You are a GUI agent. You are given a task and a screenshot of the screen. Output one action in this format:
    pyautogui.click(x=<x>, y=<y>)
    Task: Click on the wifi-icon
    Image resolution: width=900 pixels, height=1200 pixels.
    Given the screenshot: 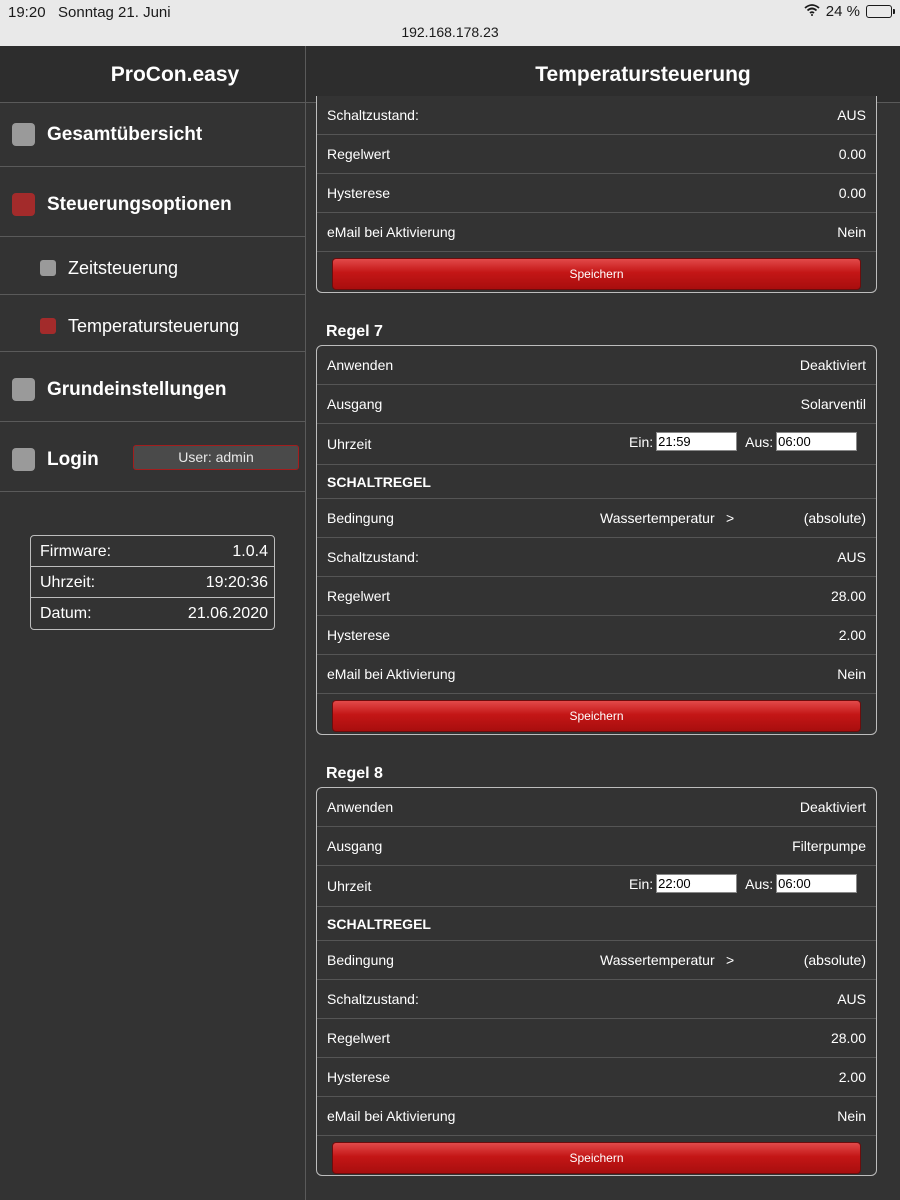 What is the action you would take?
    pyautogui.click(x=812, y=11)
    